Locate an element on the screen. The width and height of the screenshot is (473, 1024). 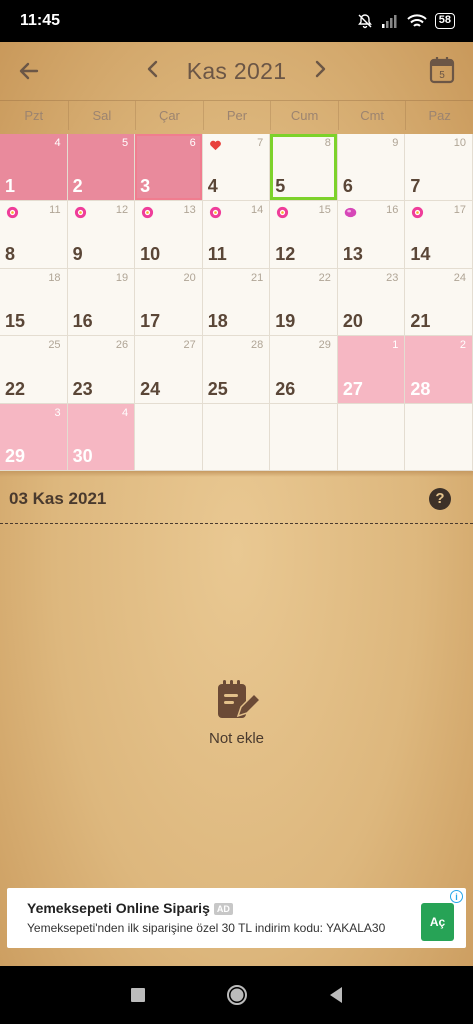
prev-month-button is located at coordinates (153, 71).